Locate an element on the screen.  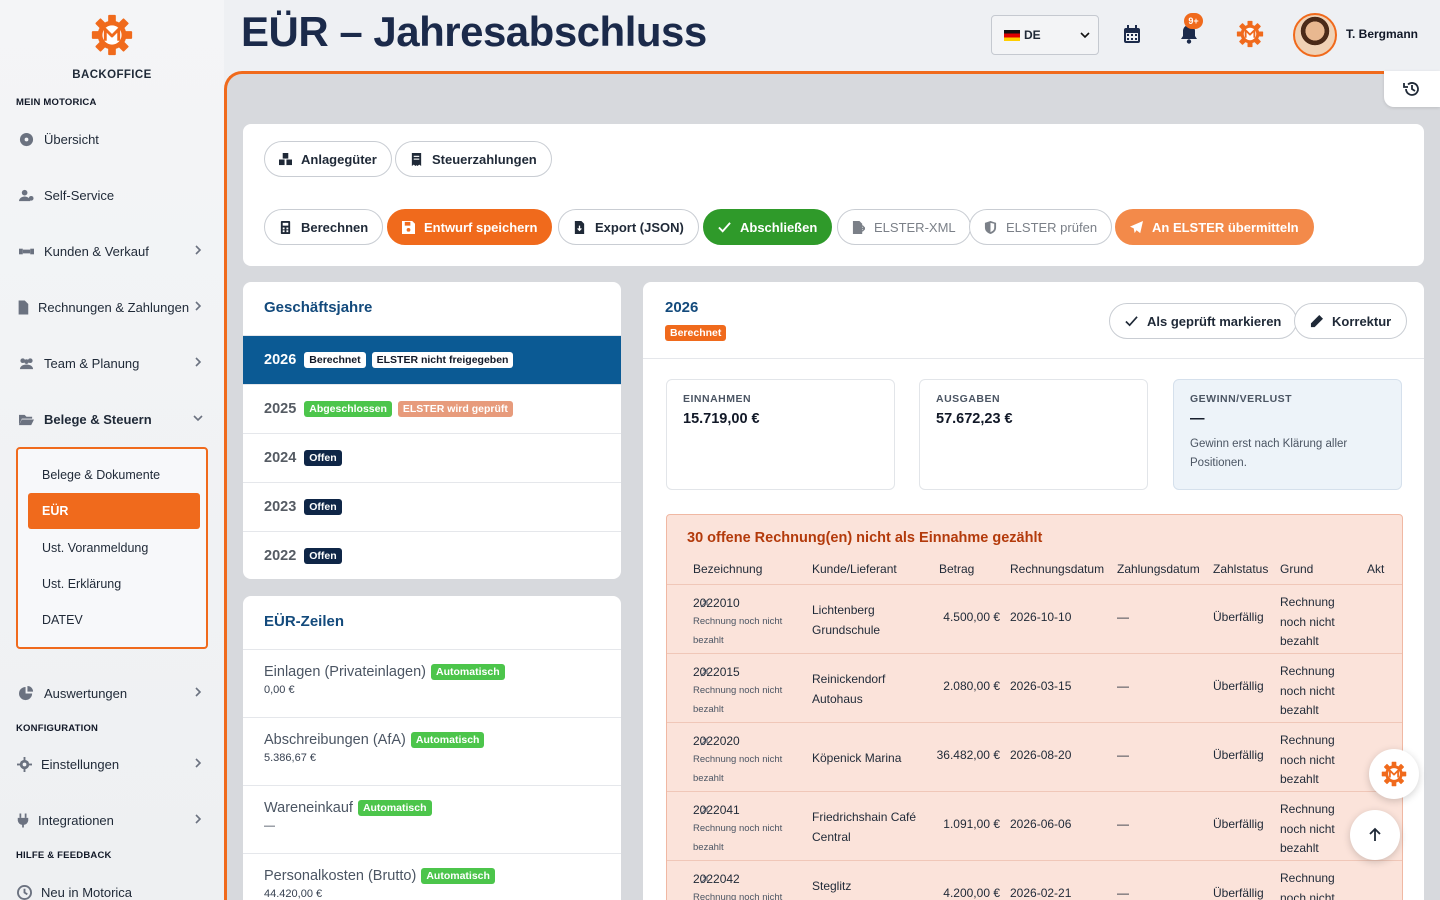
anlagegueter-label: Anlagegüter is located at coordinates (339, 159).